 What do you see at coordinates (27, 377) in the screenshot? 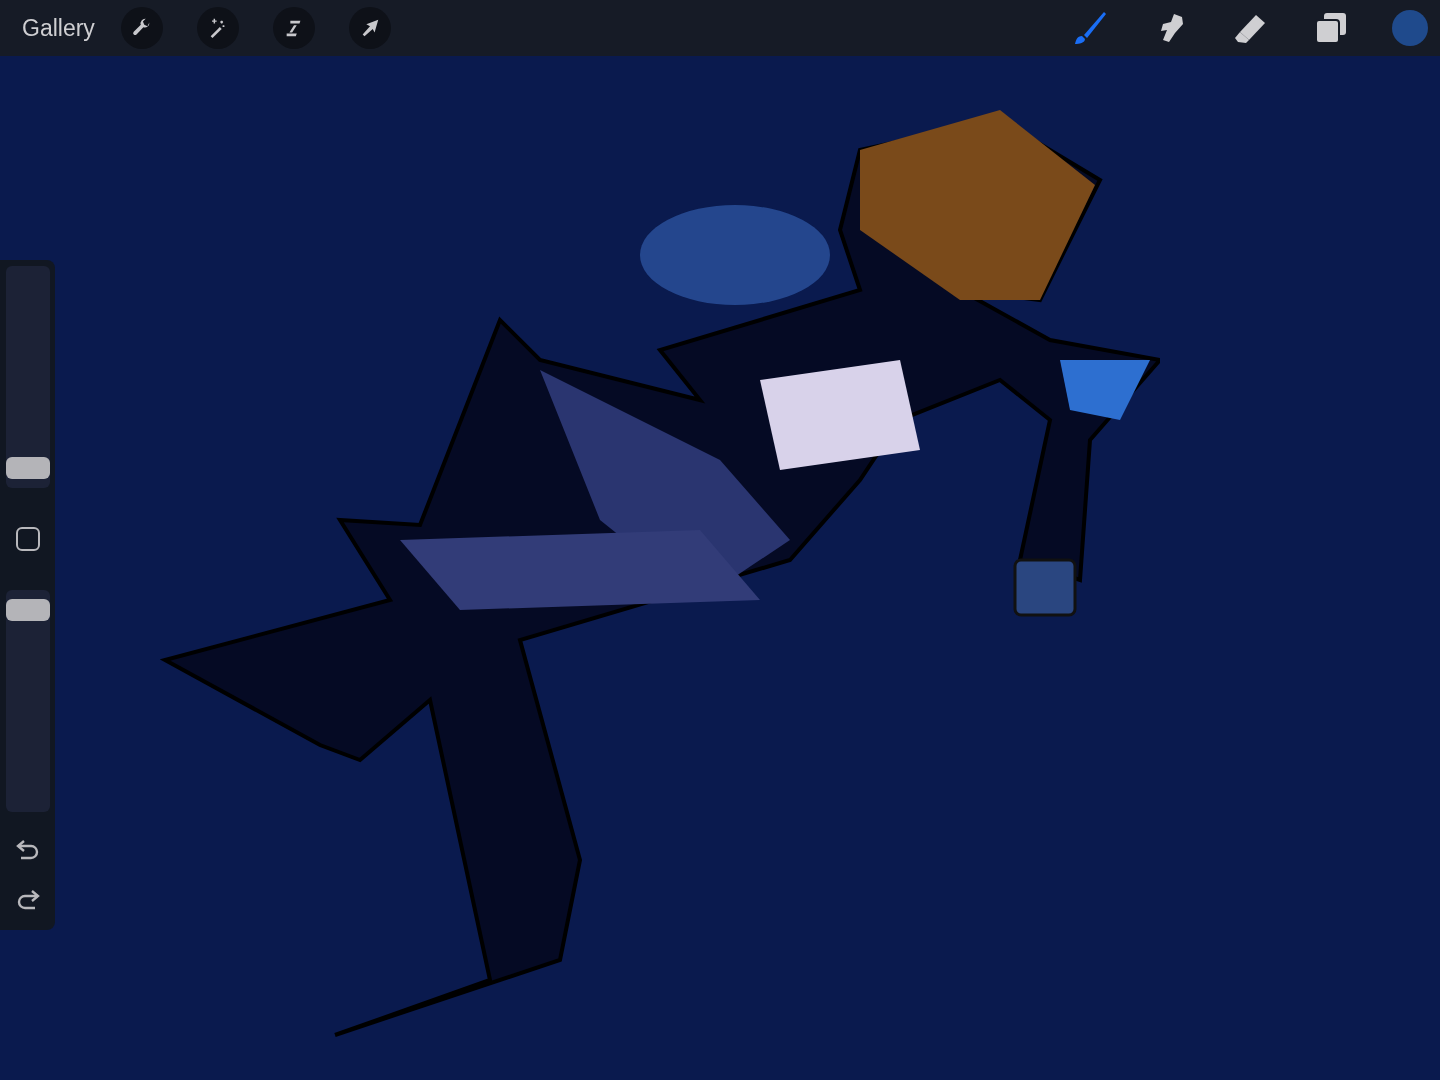
I see `brush-size-slider` at bounding box center [27, 377].